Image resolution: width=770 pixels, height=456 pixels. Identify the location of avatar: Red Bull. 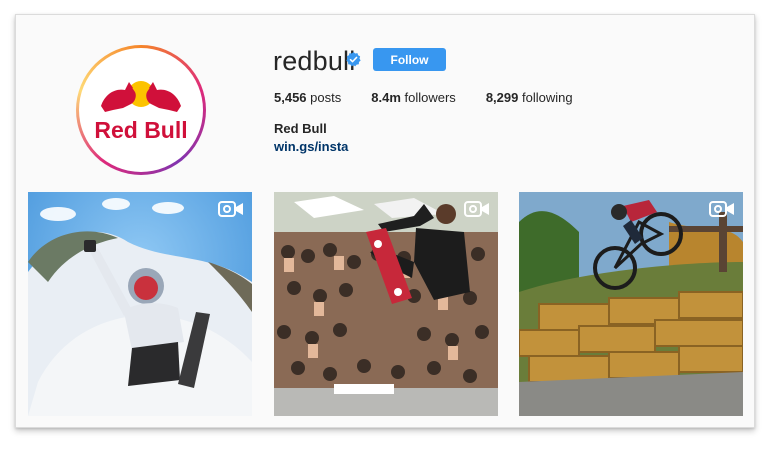
(141, 110).